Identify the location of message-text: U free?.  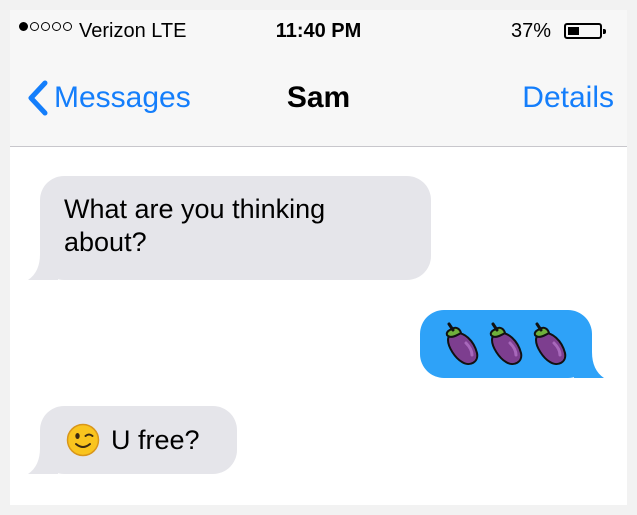
(155, 439).